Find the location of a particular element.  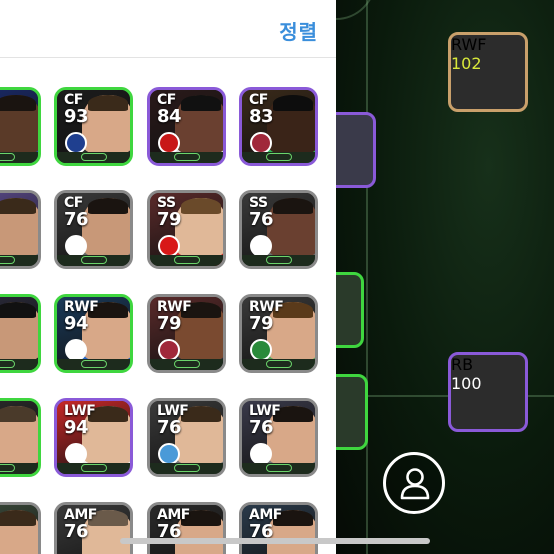

player-rating: 93 is located at coordinates (76, 116).